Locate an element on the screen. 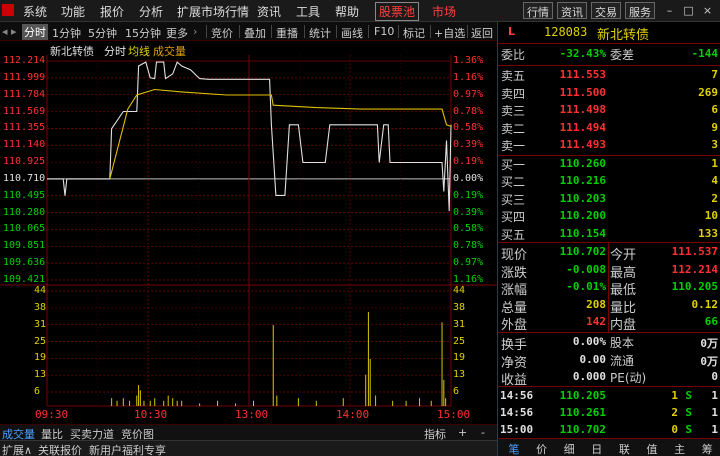  volume-axis-label: 25 is located at coordinates (459, 341).